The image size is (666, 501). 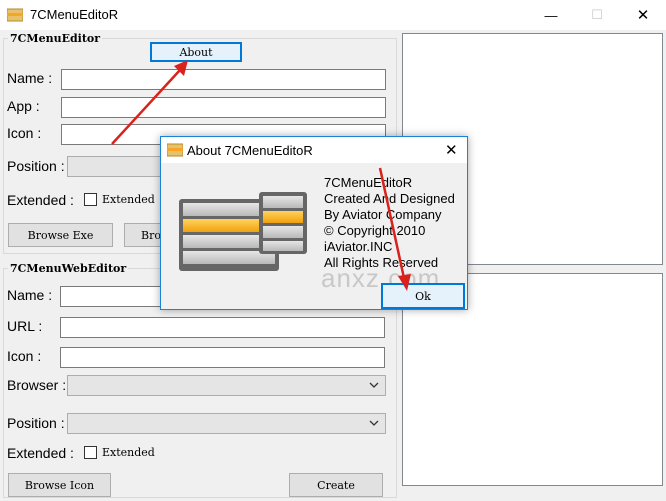 I want to click on maximize-button: ☐, so click(x=597, y=15).